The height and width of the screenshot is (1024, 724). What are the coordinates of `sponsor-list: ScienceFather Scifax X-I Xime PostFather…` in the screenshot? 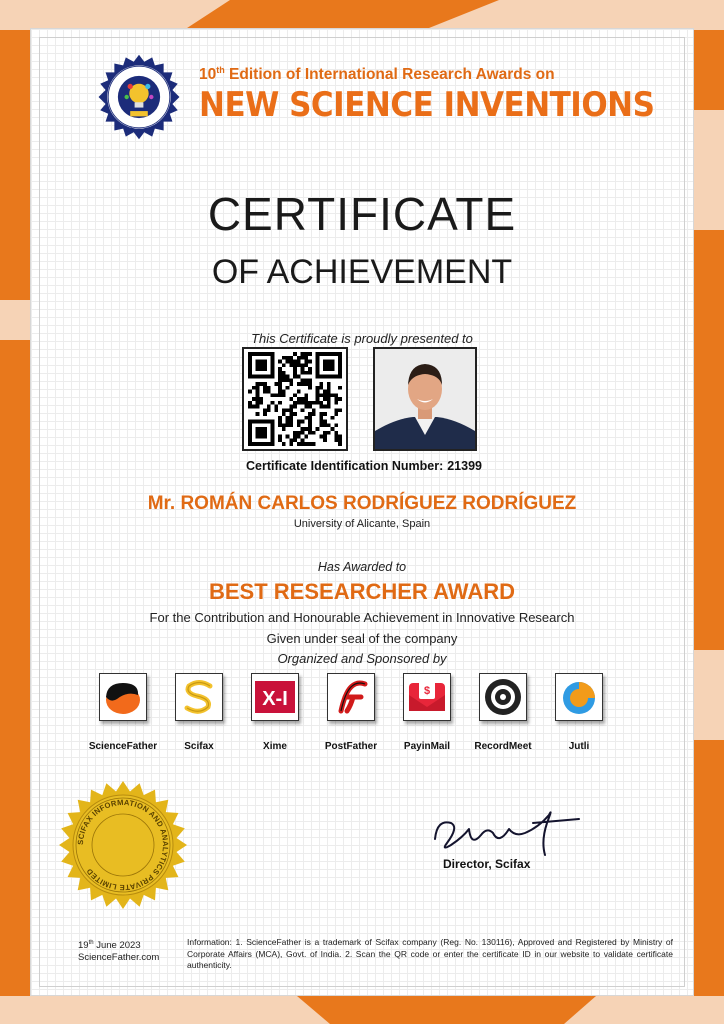 It's located at (365, 718).